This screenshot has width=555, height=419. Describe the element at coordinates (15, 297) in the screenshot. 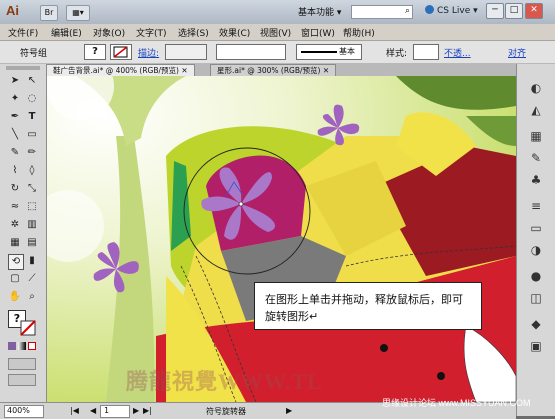

I see `hand-icon: ✋` at that location.